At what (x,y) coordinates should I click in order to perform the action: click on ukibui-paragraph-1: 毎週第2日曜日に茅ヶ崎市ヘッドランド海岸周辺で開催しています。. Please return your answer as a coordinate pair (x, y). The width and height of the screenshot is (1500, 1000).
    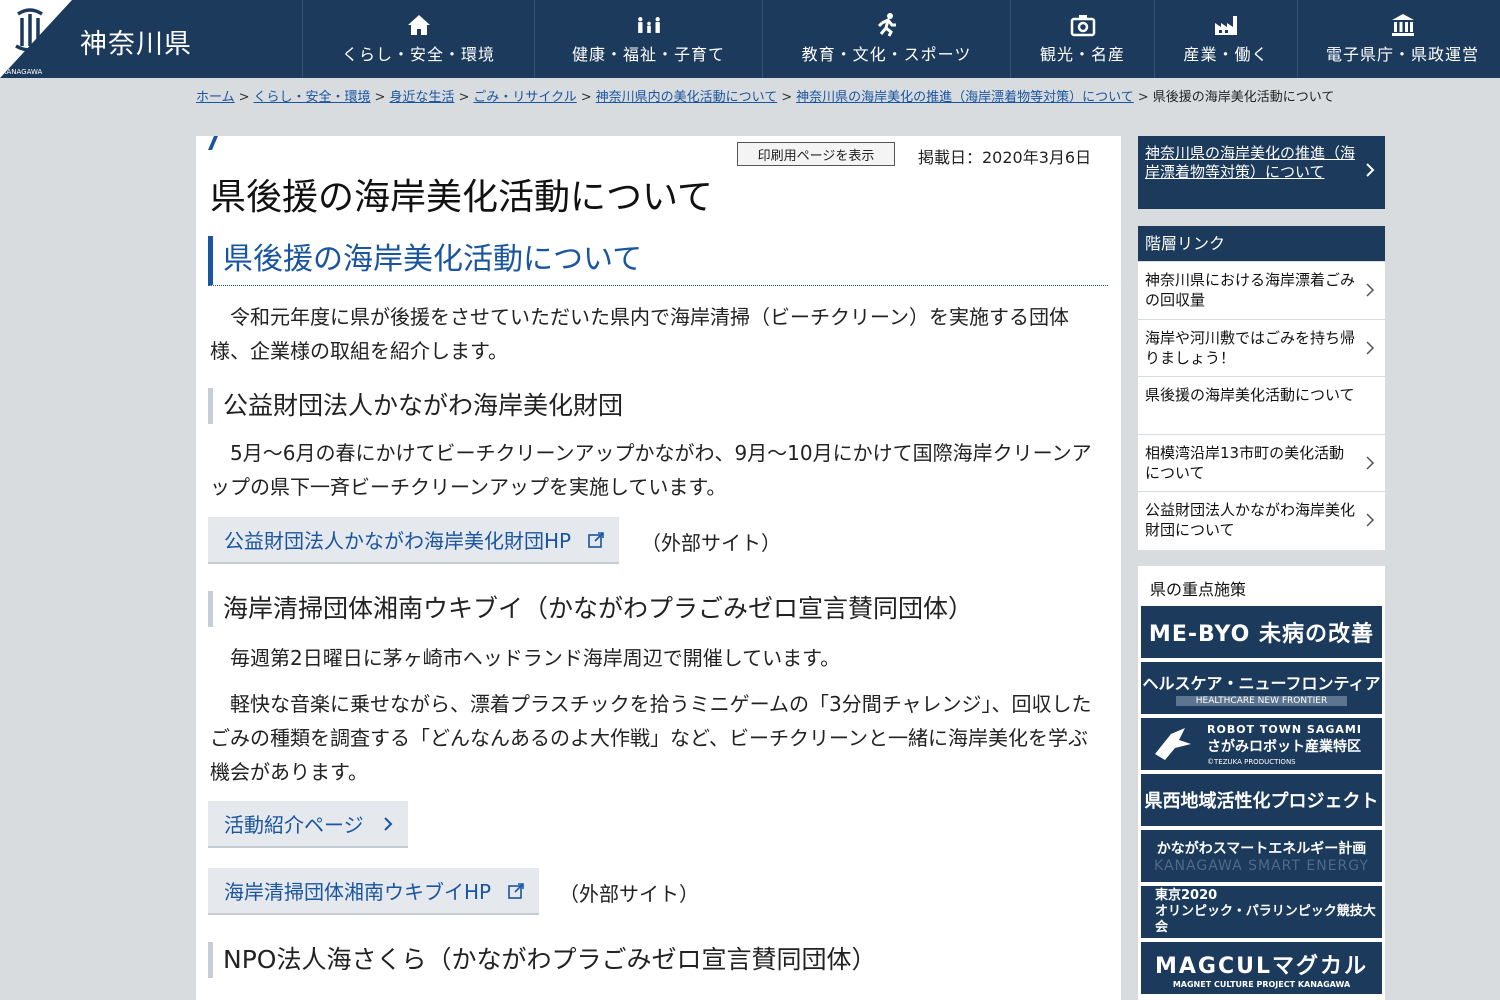
    Looking at the image, I should click on (535, 658).